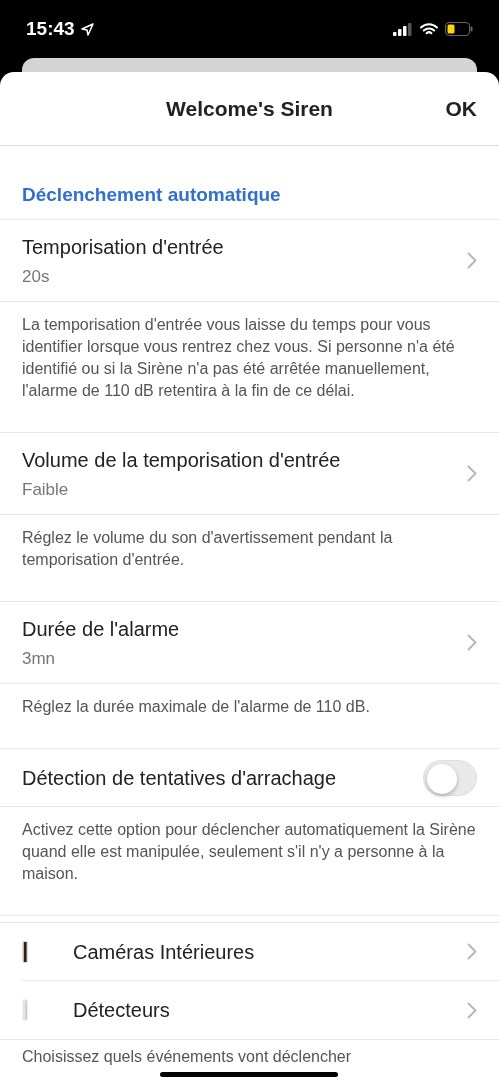 This screenshot has height=1080, width=499. I want to click on setting-row: Durée de l'alarme 3mn, so click(249, 643).